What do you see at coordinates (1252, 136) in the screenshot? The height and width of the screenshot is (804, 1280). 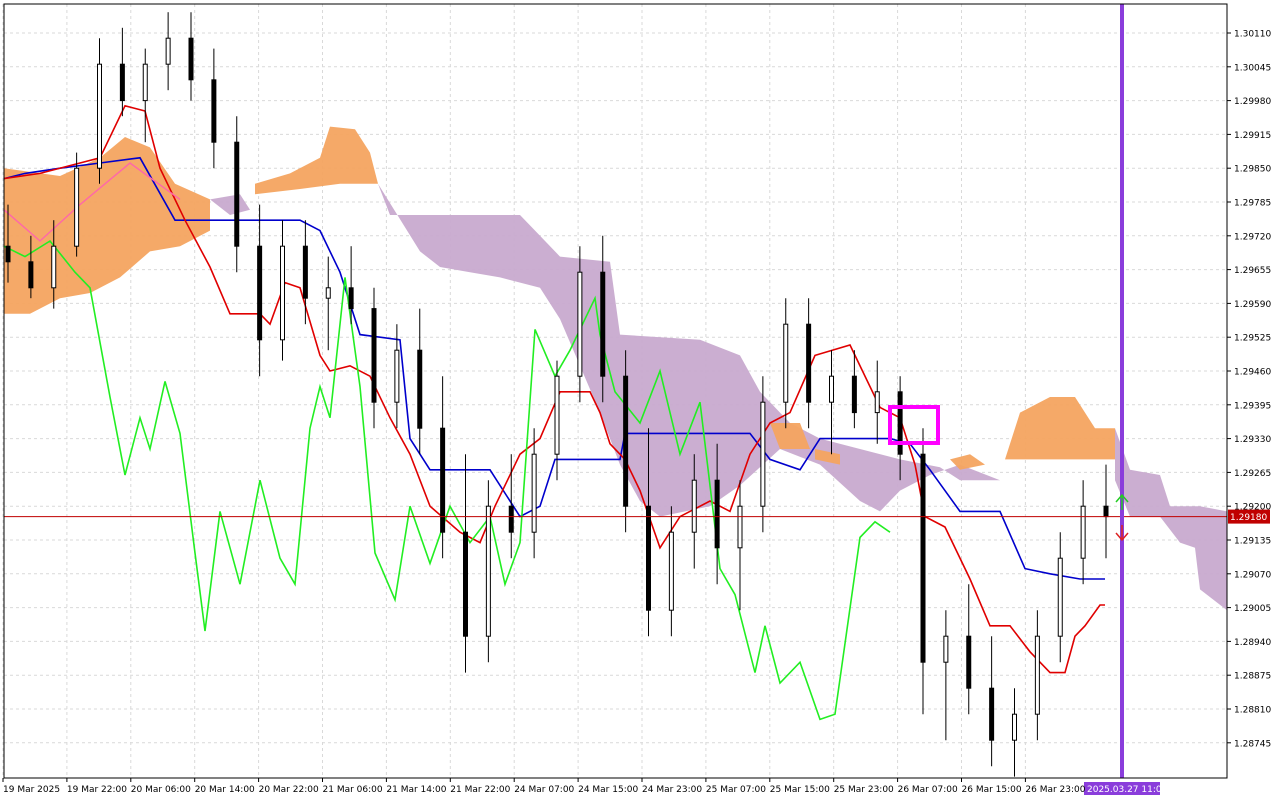 I see `y-tick-label: 1.29915` at bounding box center [1252, 136].